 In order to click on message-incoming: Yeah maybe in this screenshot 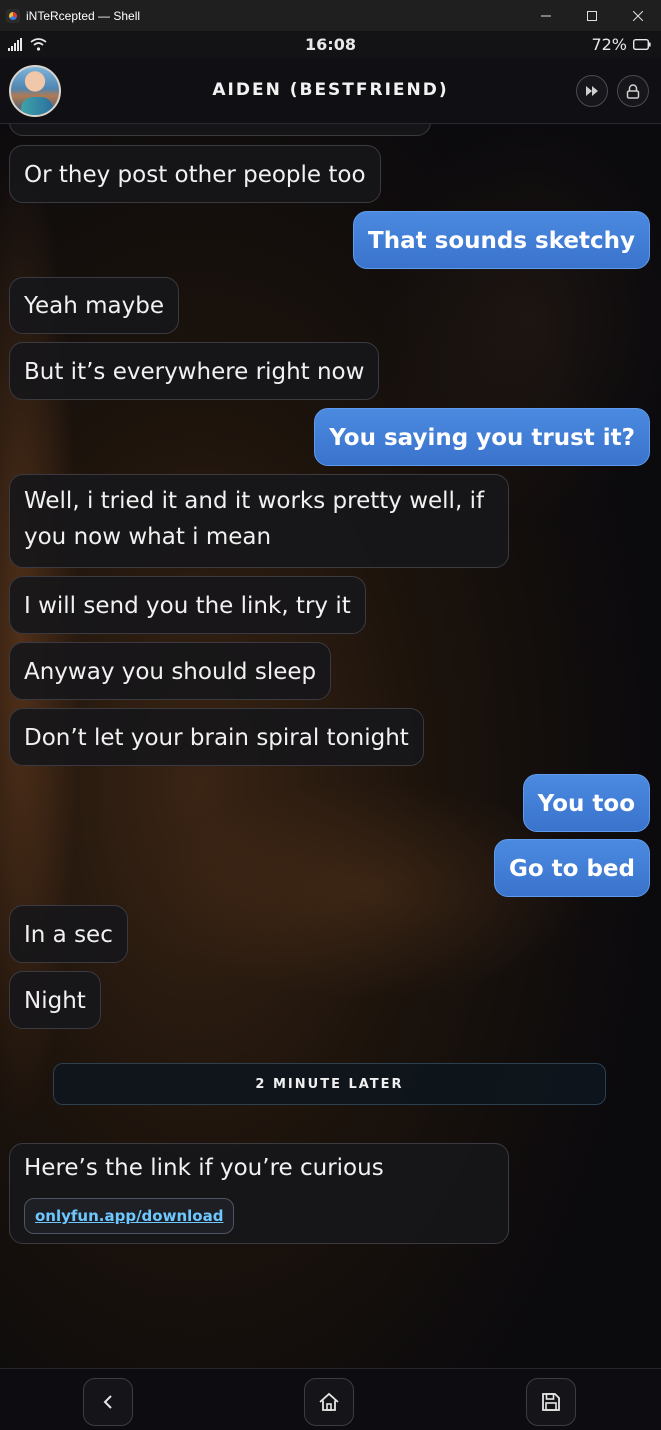, I will do `click(94, 305)`.